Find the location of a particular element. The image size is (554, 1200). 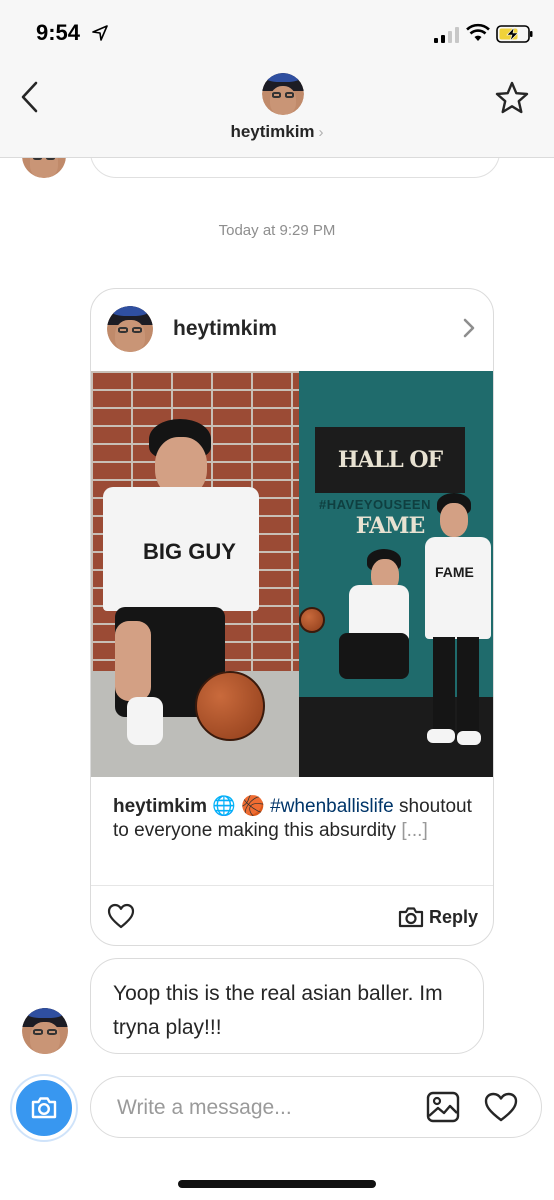

post-header: heytimkim is located at coordinates (292, 330).